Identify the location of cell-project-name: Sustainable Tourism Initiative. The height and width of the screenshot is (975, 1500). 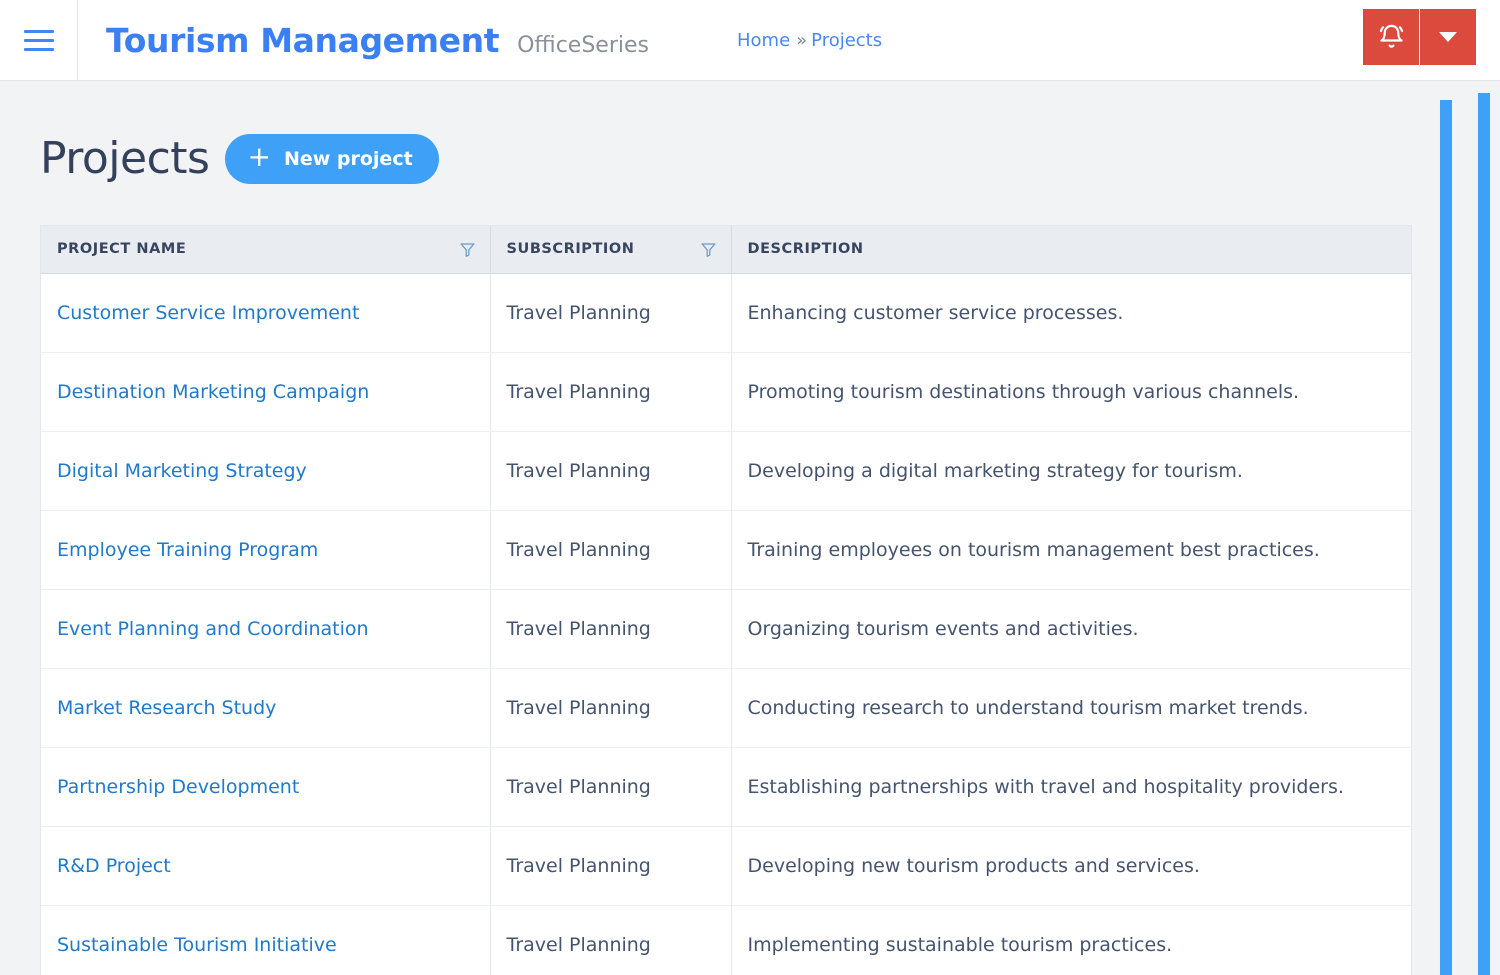
(266, 940).